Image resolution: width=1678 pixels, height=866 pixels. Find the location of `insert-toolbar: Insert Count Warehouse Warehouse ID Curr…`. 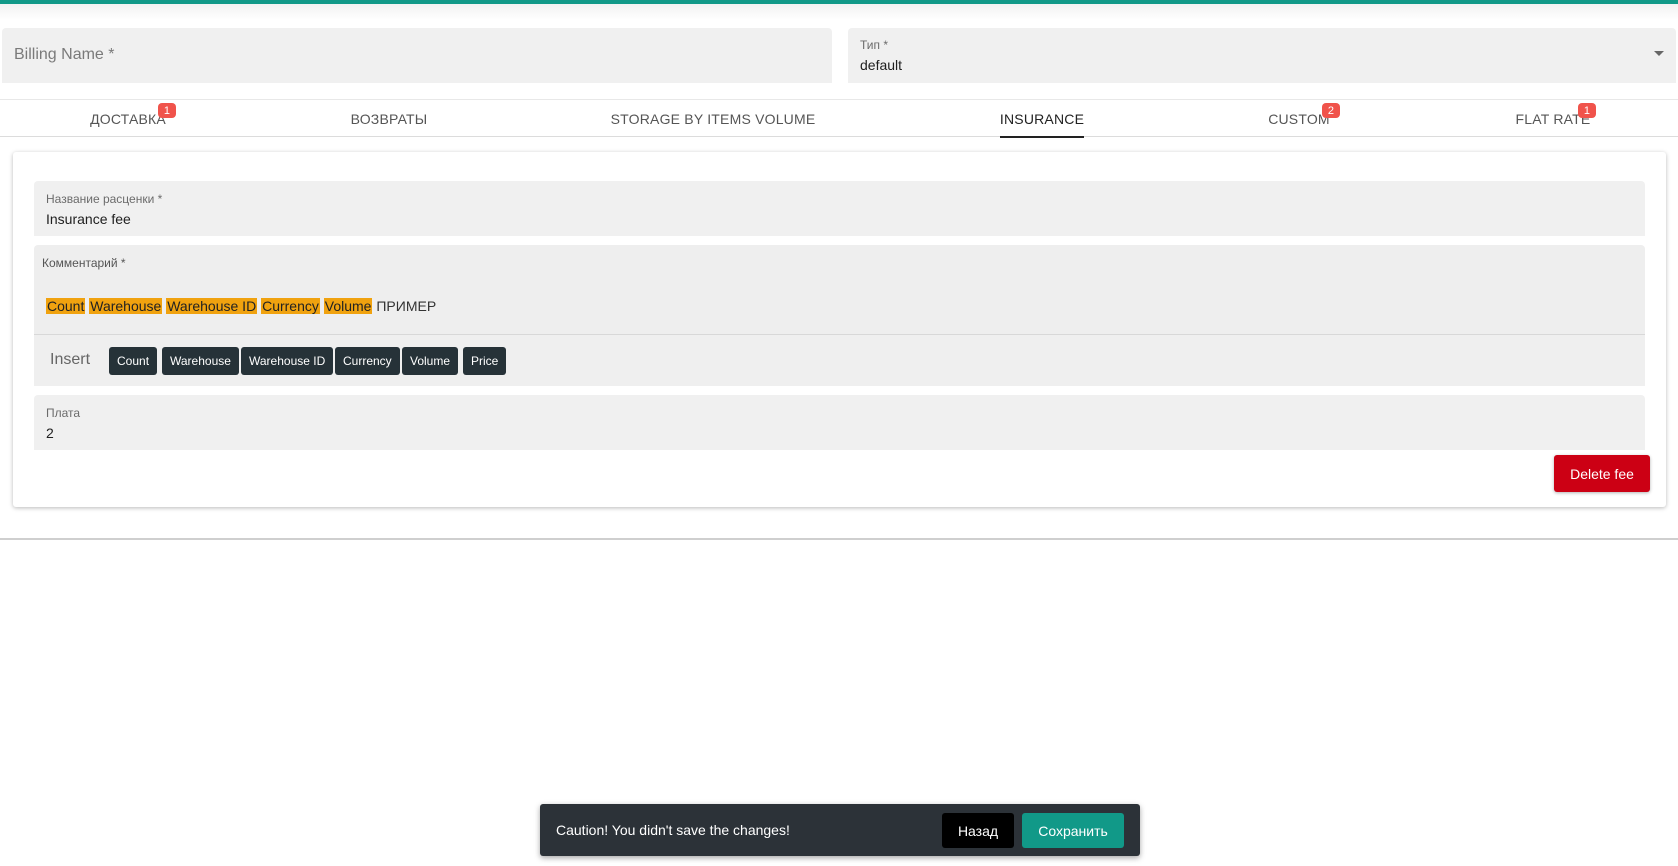

insert-toolbar: Insert Count Warehouse Warehouse ID Curr… is located at coordinates (839, 360).